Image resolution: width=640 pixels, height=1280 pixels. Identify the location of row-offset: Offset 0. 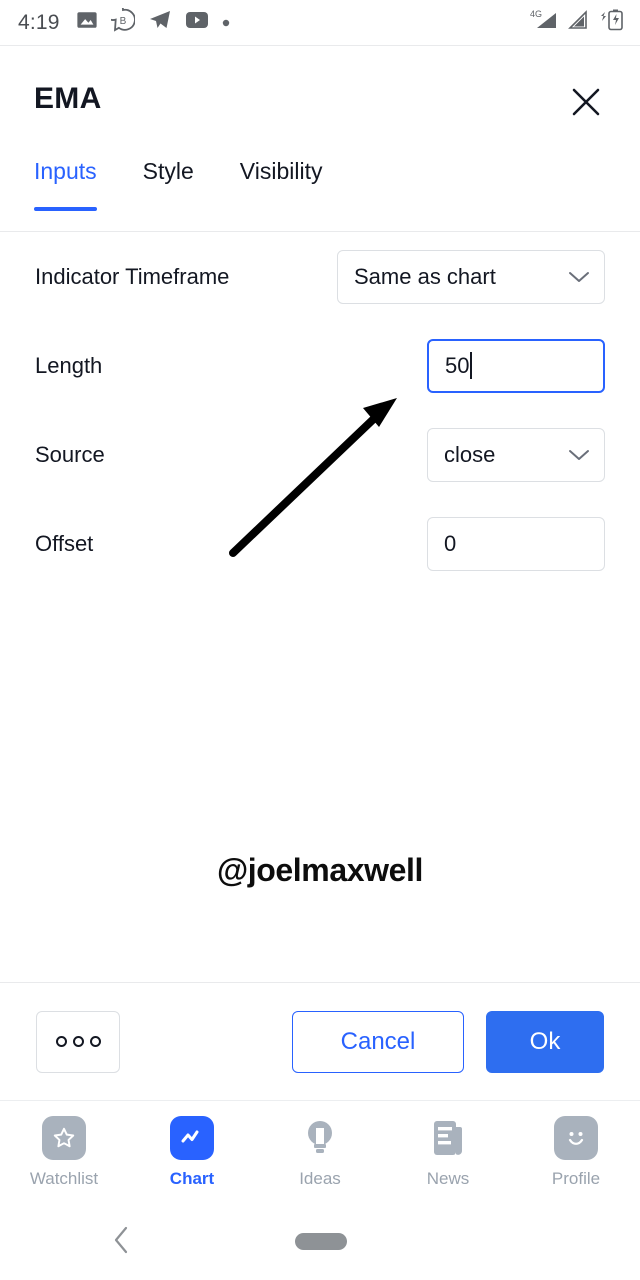
(320, 543).